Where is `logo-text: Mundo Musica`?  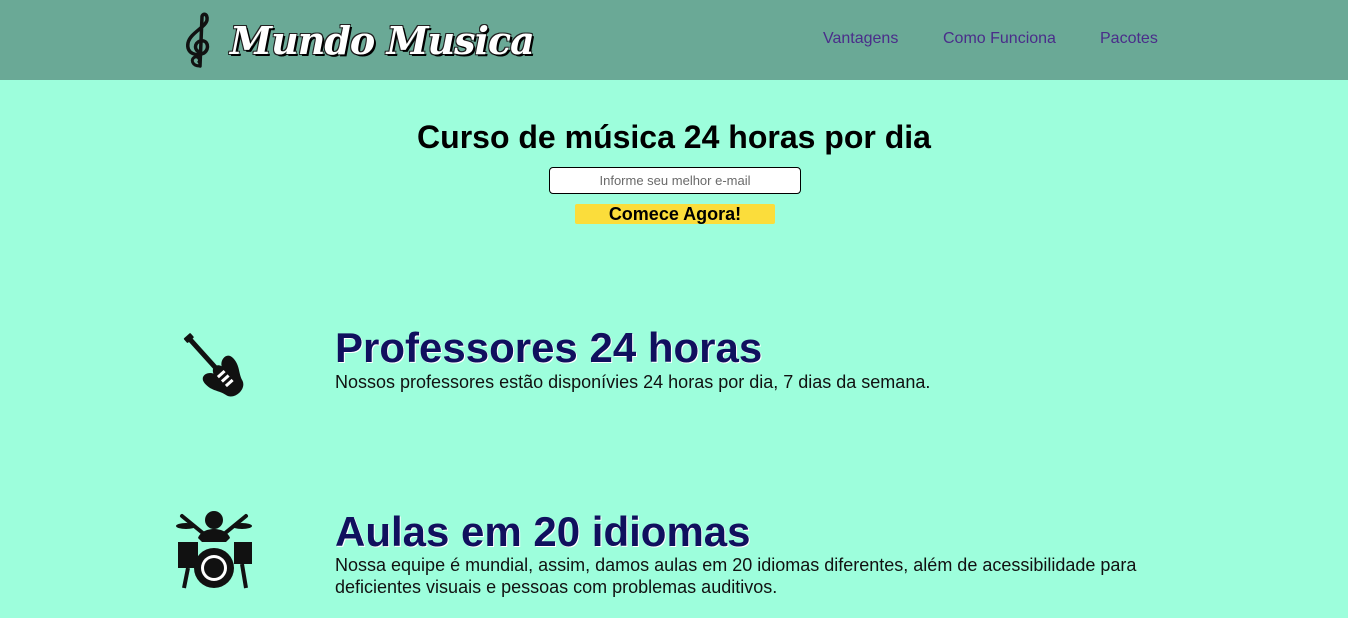 logo-text: Mundo Musica is located at coordinates (382, 40).